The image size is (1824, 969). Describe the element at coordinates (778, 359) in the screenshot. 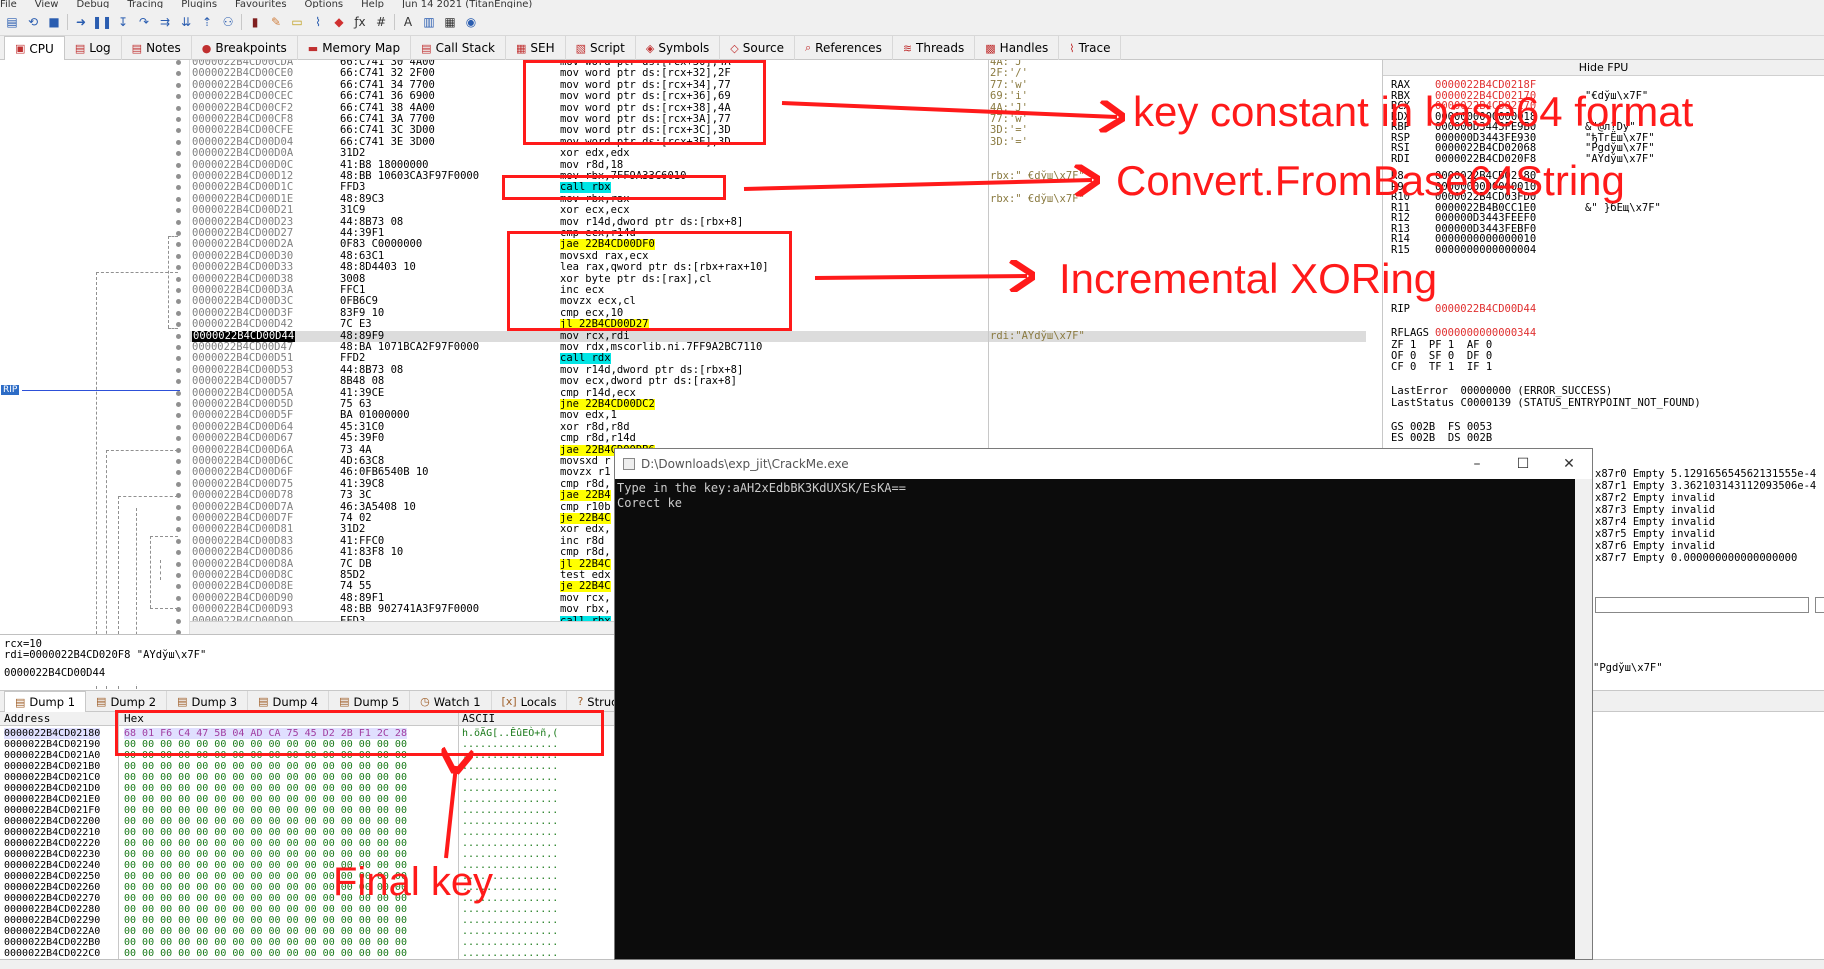

I see `disasm-row: 0000022B4CD00D51 FFD2 call rdx` at that location.